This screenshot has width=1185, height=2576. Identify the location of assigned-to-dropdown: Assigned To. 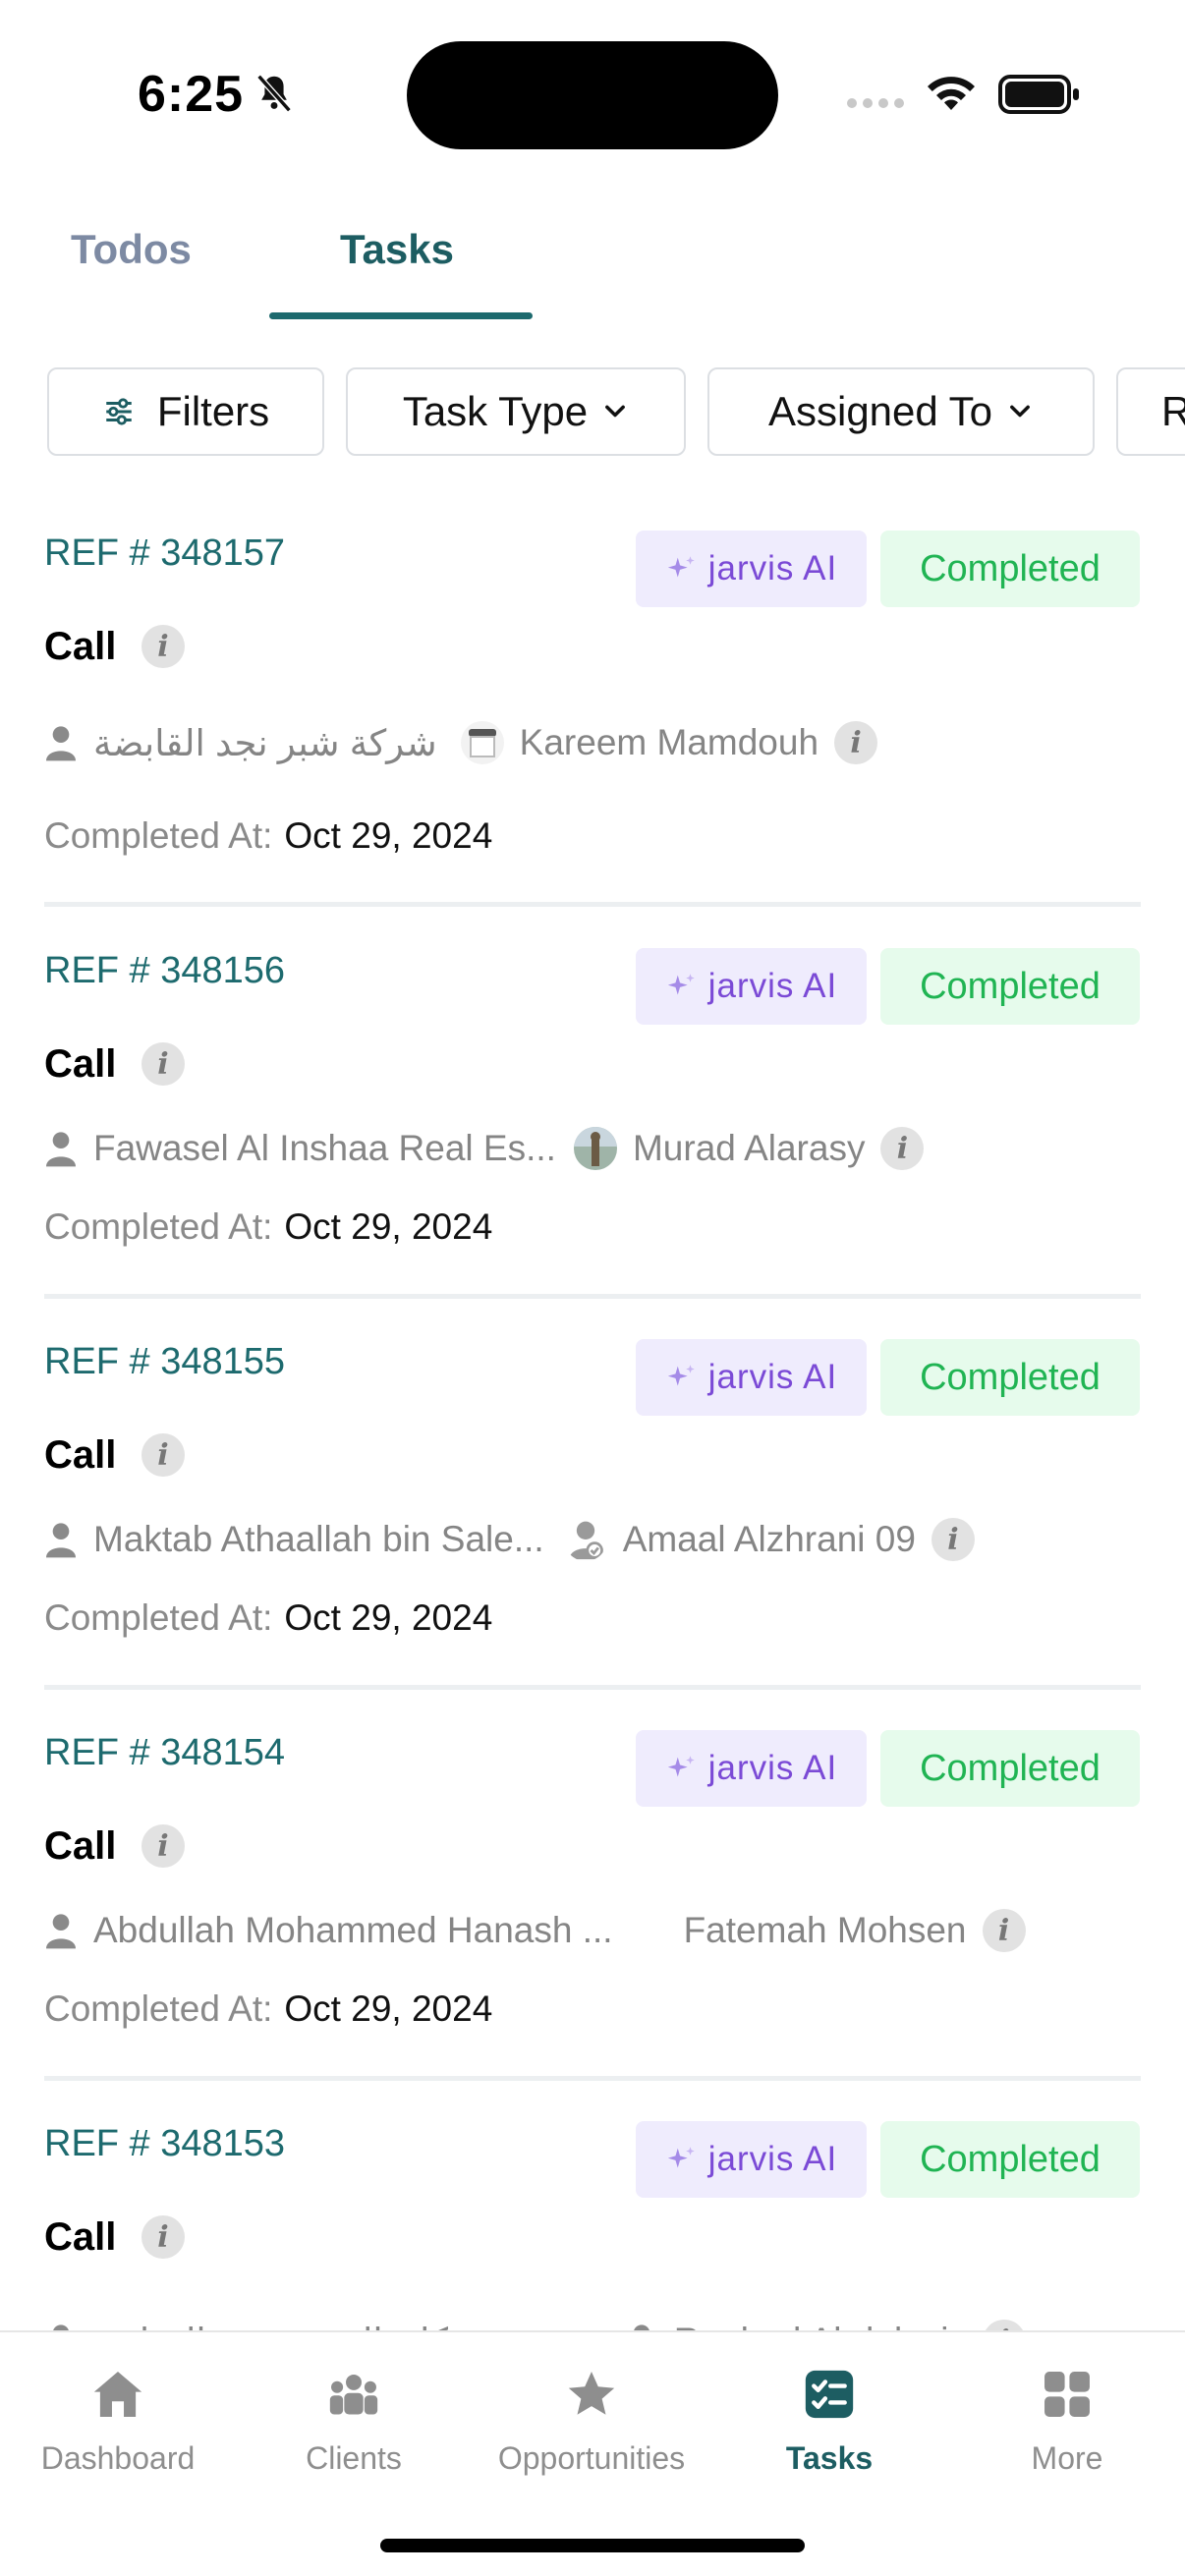
(901, 411).